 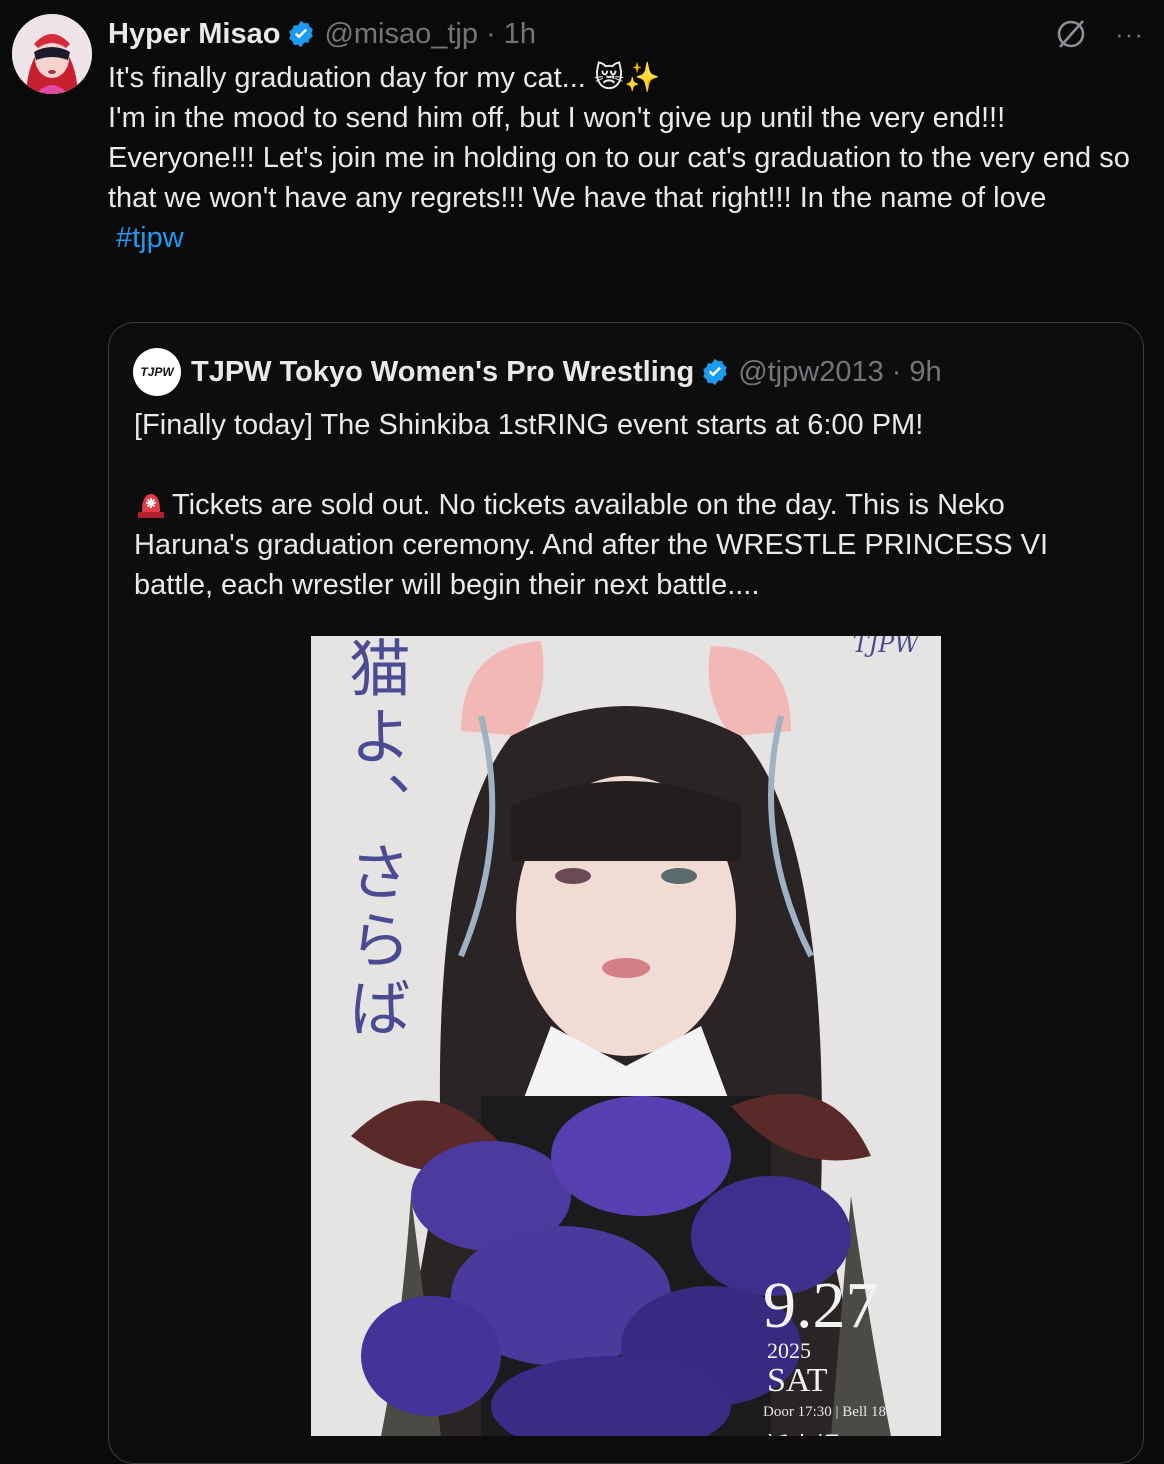 What do you see at coordinates (1098, 34) in the screenshot?
I see `header-actions: ···` at bounding box center [1098, 34].